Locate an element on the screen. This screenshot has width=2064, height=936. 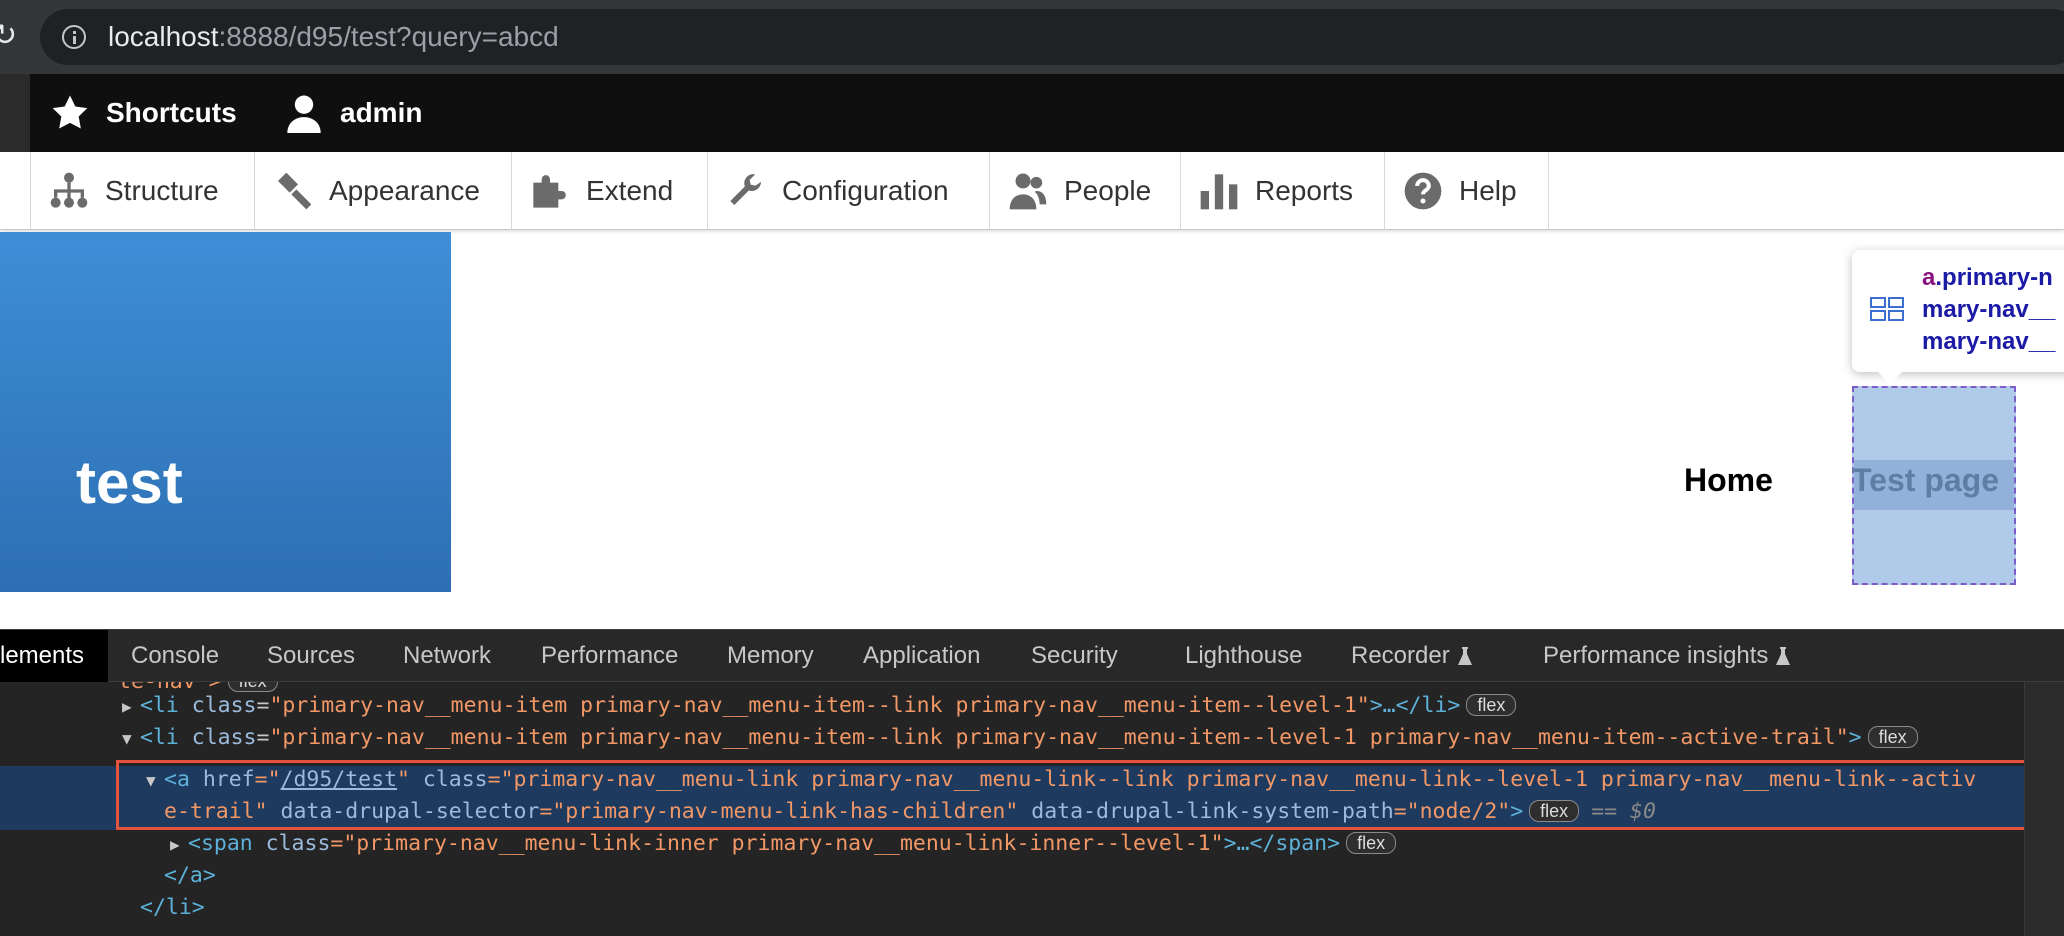
url-omnibox: localhost:8888/d95/test?query=abcd is located at coordinates (1052, 37).